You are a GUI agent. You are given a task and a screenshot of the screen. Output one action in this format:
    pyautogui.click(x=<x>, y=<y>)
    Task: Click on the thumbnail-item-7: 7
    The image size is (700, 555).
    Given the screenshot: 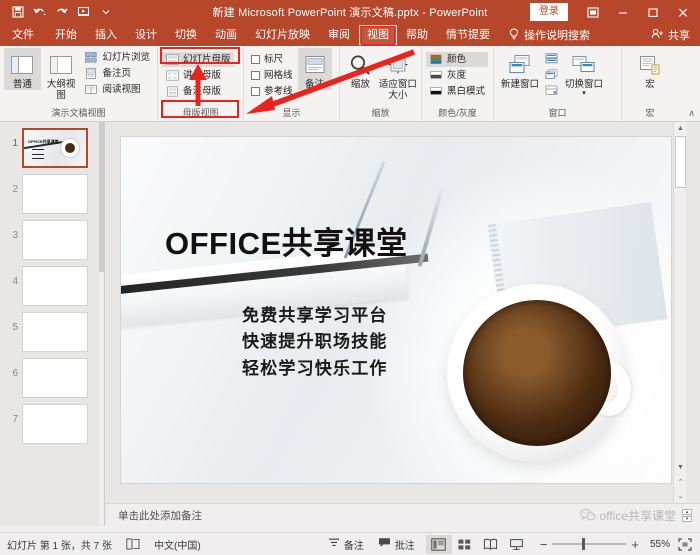 What is the action you would take?
    pyautogui.click(x=52, y=421)
    